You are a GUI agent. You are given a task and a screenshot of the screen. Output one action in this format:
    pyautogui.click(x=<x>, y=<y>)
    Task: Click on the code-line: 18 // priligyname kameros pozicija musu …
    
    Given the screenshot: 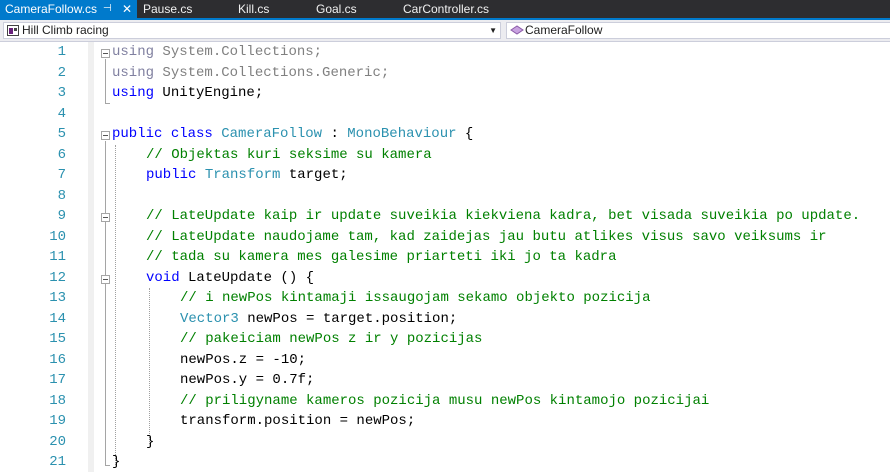 What is the action you would take?
    pyautogui.click(x=445, y=401)
    